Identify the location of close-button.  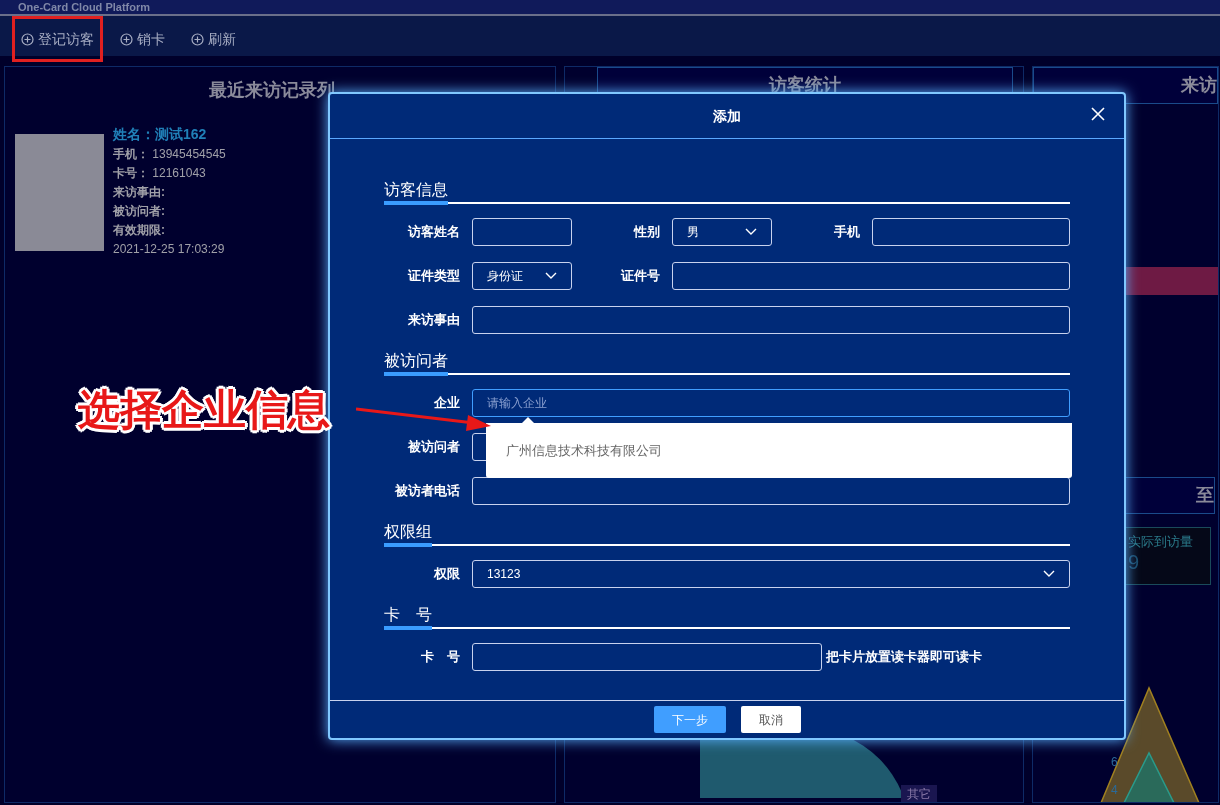
(1098, 114).